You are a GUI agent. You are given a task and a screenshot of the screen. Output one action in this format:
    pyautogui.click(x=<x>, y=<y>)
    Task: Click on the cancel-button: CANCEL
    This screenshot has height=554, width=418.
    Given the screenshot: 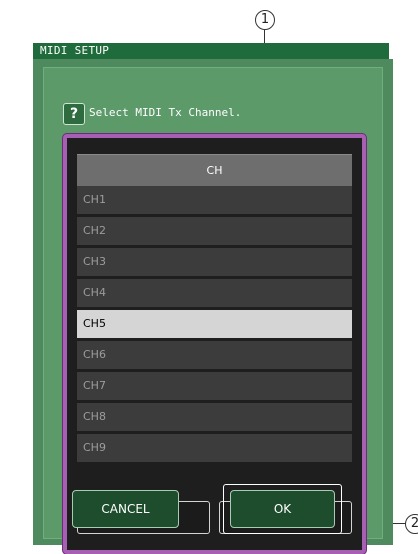 What is the action you would take?
    pyautogui.click(x=125, y=509)
    